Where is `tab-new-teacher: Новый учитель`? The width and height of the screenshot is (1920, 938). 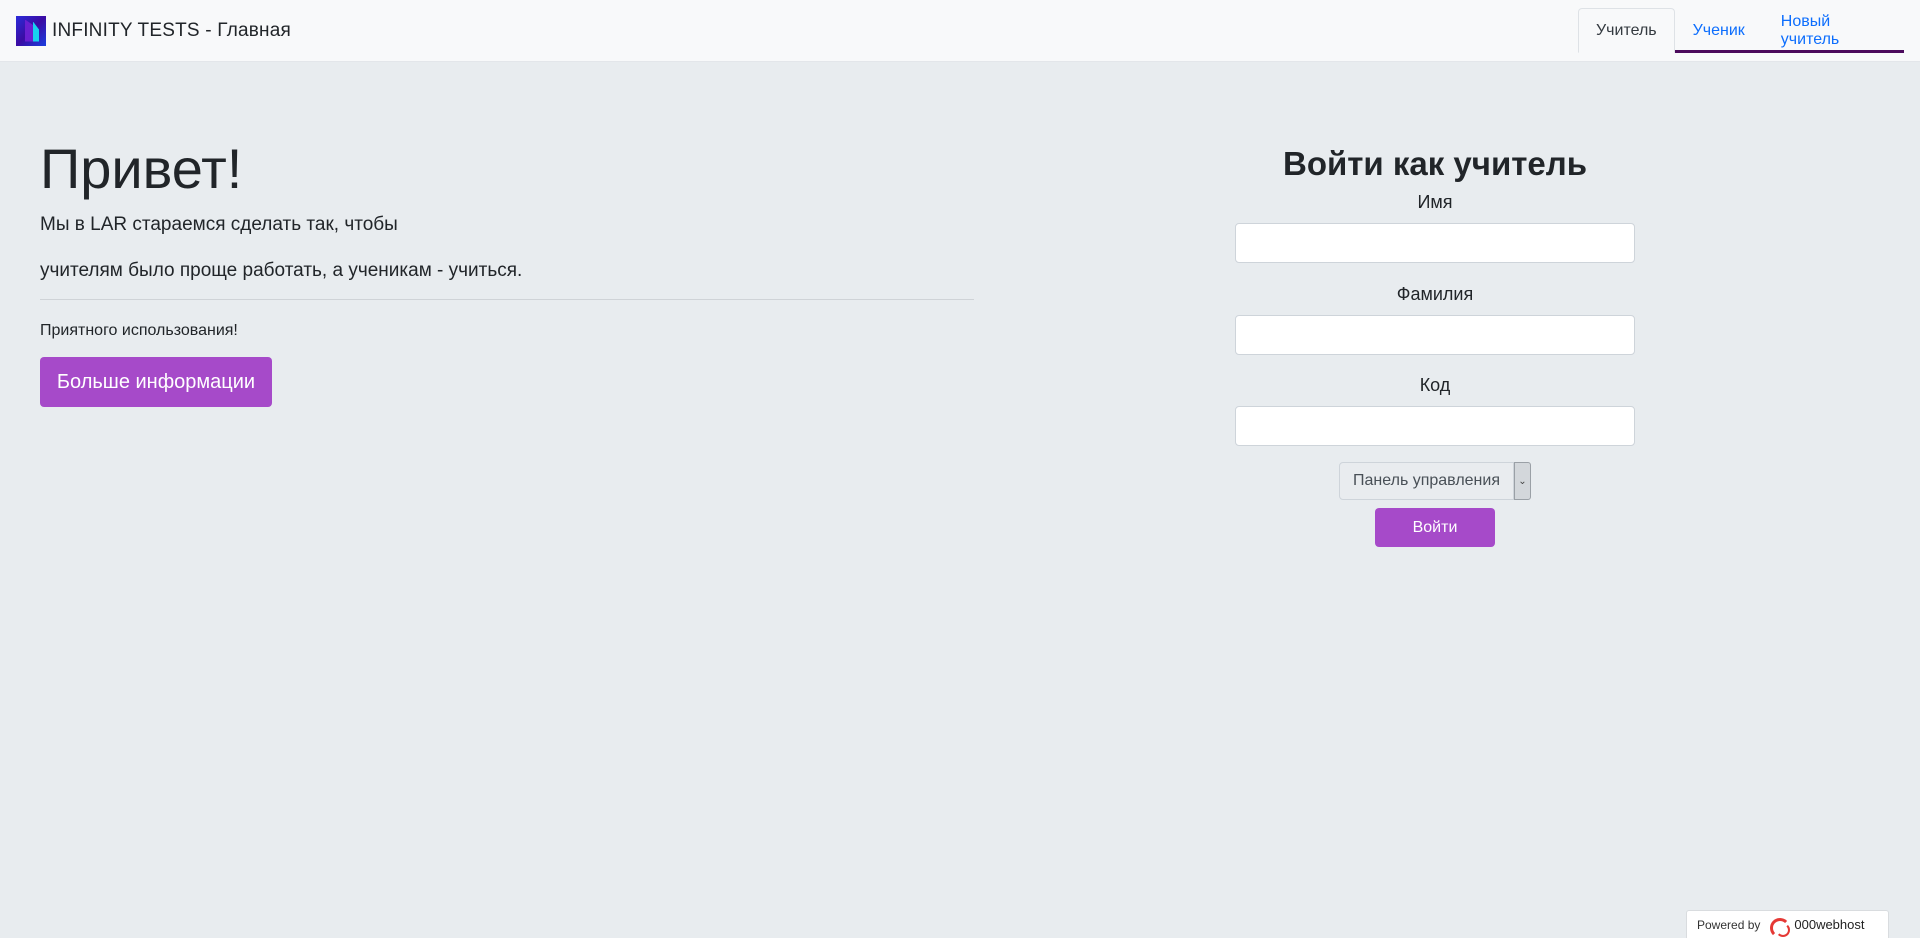 tab-new-teacher: Новый учитель is located at coordinates (1833, 30).